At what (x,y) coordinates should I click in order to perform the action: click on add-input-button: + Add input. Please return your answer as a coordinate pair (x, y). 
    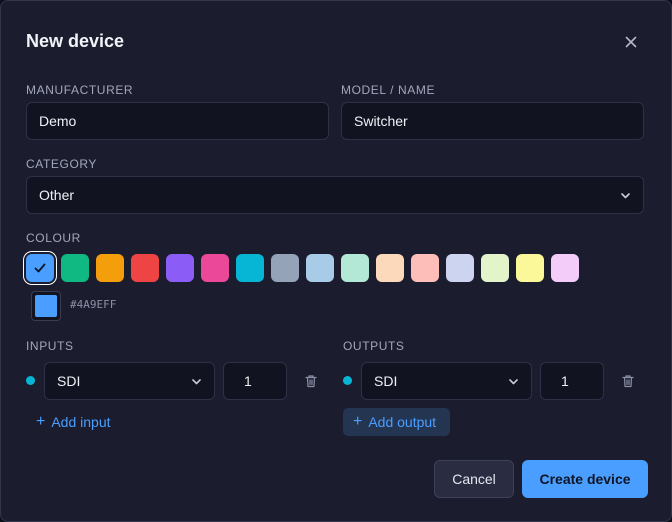
    Looking at the image, I should click on (73, 422).